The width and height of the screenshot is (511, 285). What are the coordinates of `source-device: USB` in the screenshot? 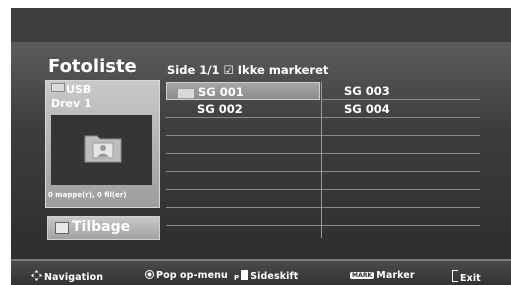 It's located at (71, 90).